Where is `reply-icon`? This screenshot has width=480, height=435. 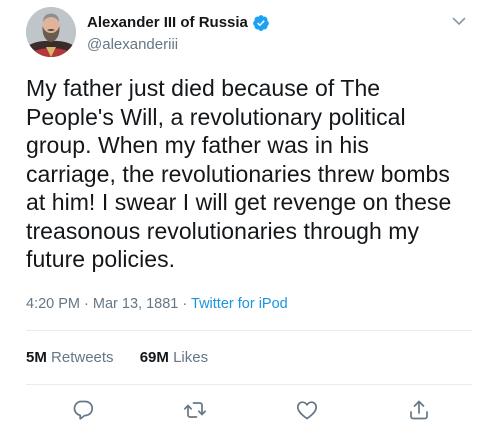
reply-icon is located at coordinates (83, 410).